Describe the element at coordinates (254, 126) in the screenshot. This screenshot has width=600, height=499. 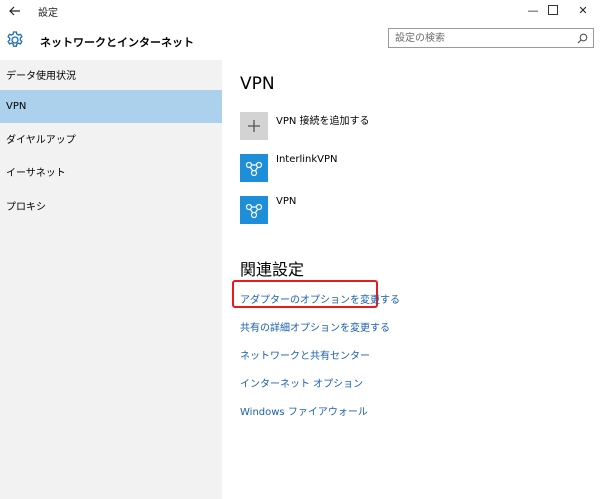
I see `plus-icon` at that location.